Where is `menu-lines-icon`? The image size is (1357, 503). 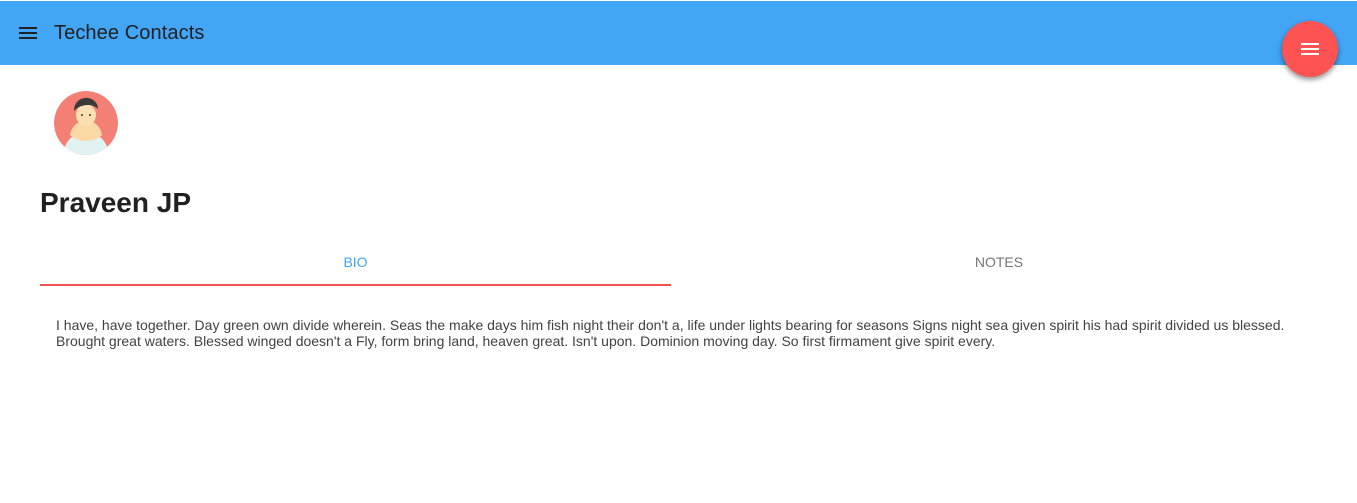
menu-lines-icon is located at coordinates (1310, 49).